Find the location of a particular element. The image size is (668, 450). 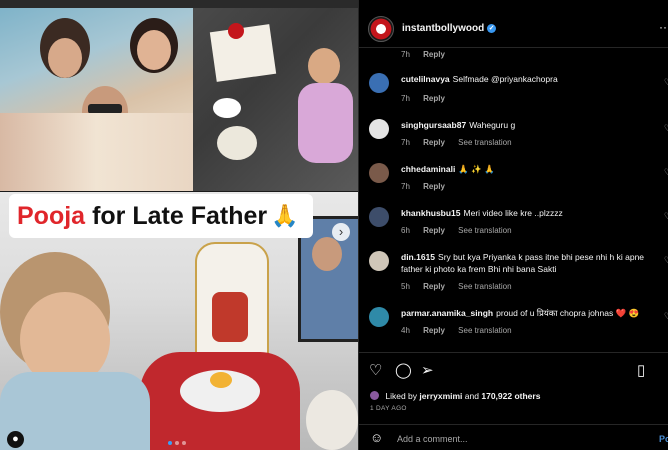

share-send-icon: ➢ is located at coordinates (427, 370).